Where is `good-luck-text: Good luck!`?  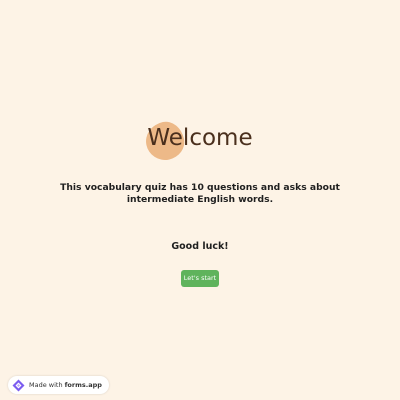
good-luck-text: Good luck! is located at coordinates (200, 246).